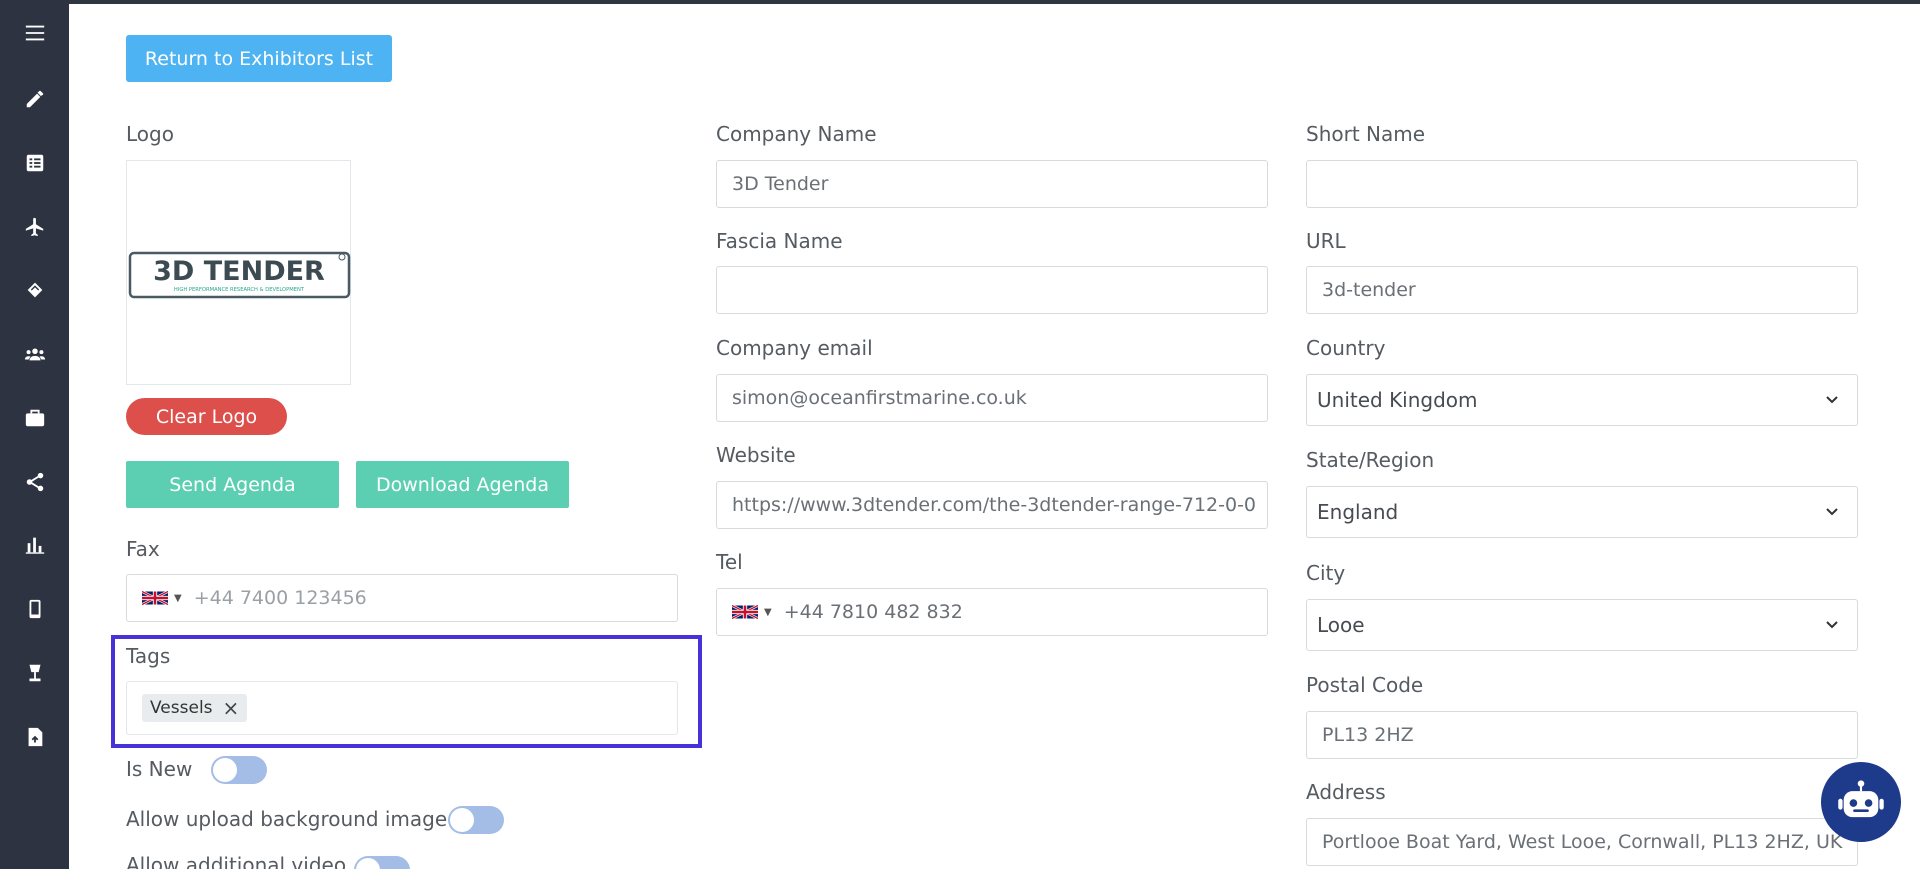 The height and width of the screenshot is (869, 1920). I want to click on pencil-icon, so click(34, 99).